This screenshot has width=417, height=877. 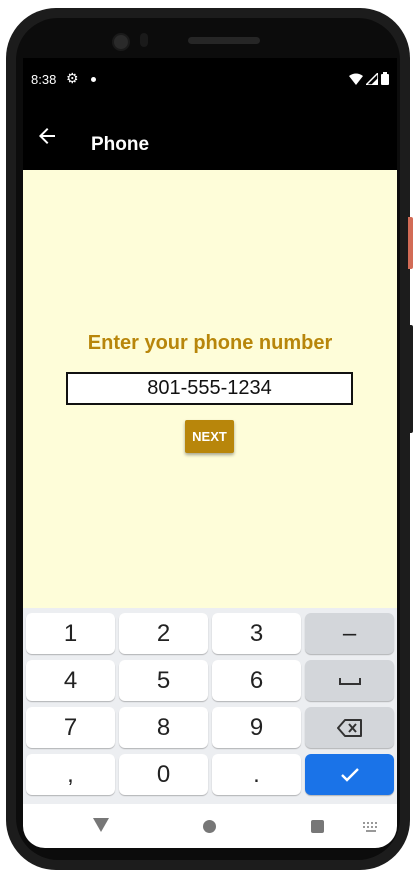 I want to click on key-dash: –, so click(x=349, y=633).